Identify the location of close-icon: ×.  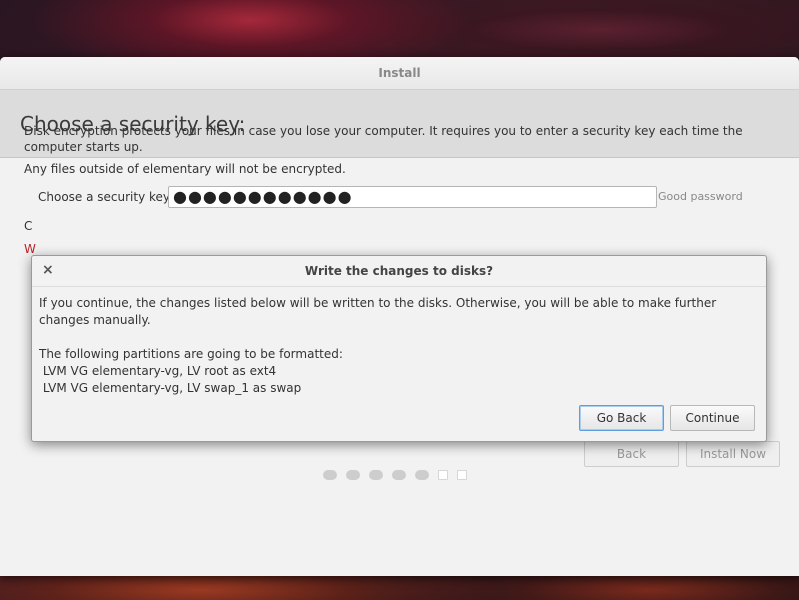
(48, 270).